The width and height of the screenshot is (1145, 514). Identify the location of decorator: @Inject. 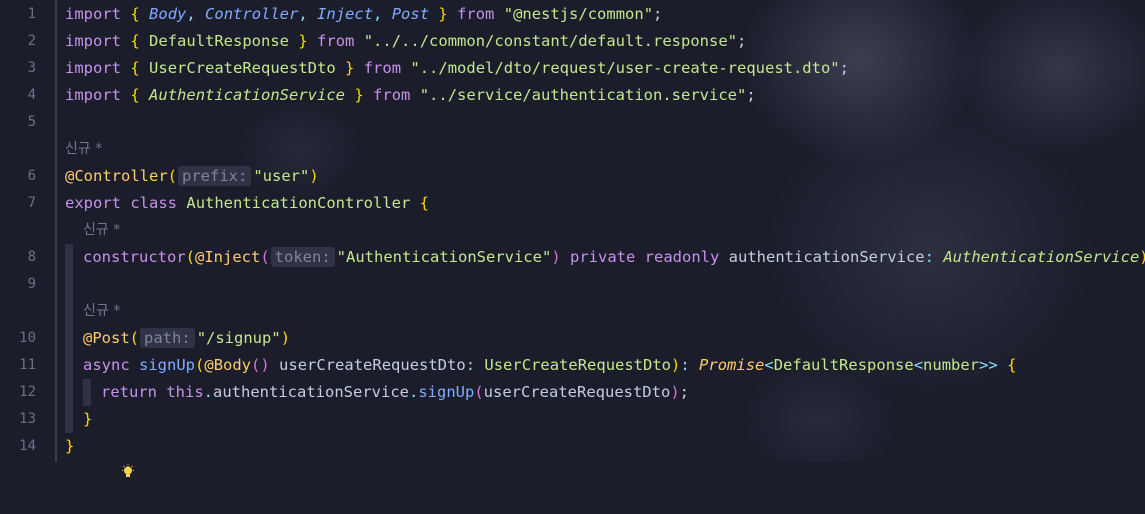
(228, 257).